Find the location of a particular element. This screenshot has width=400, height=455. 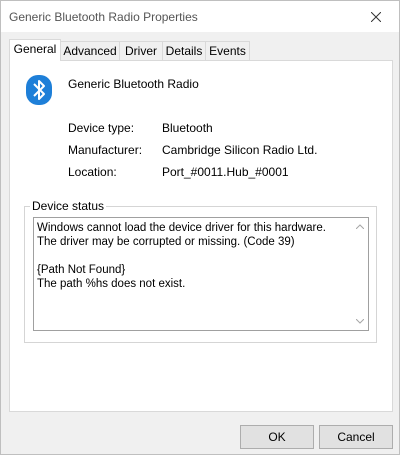

close-button is located at coordinates (376, 16).